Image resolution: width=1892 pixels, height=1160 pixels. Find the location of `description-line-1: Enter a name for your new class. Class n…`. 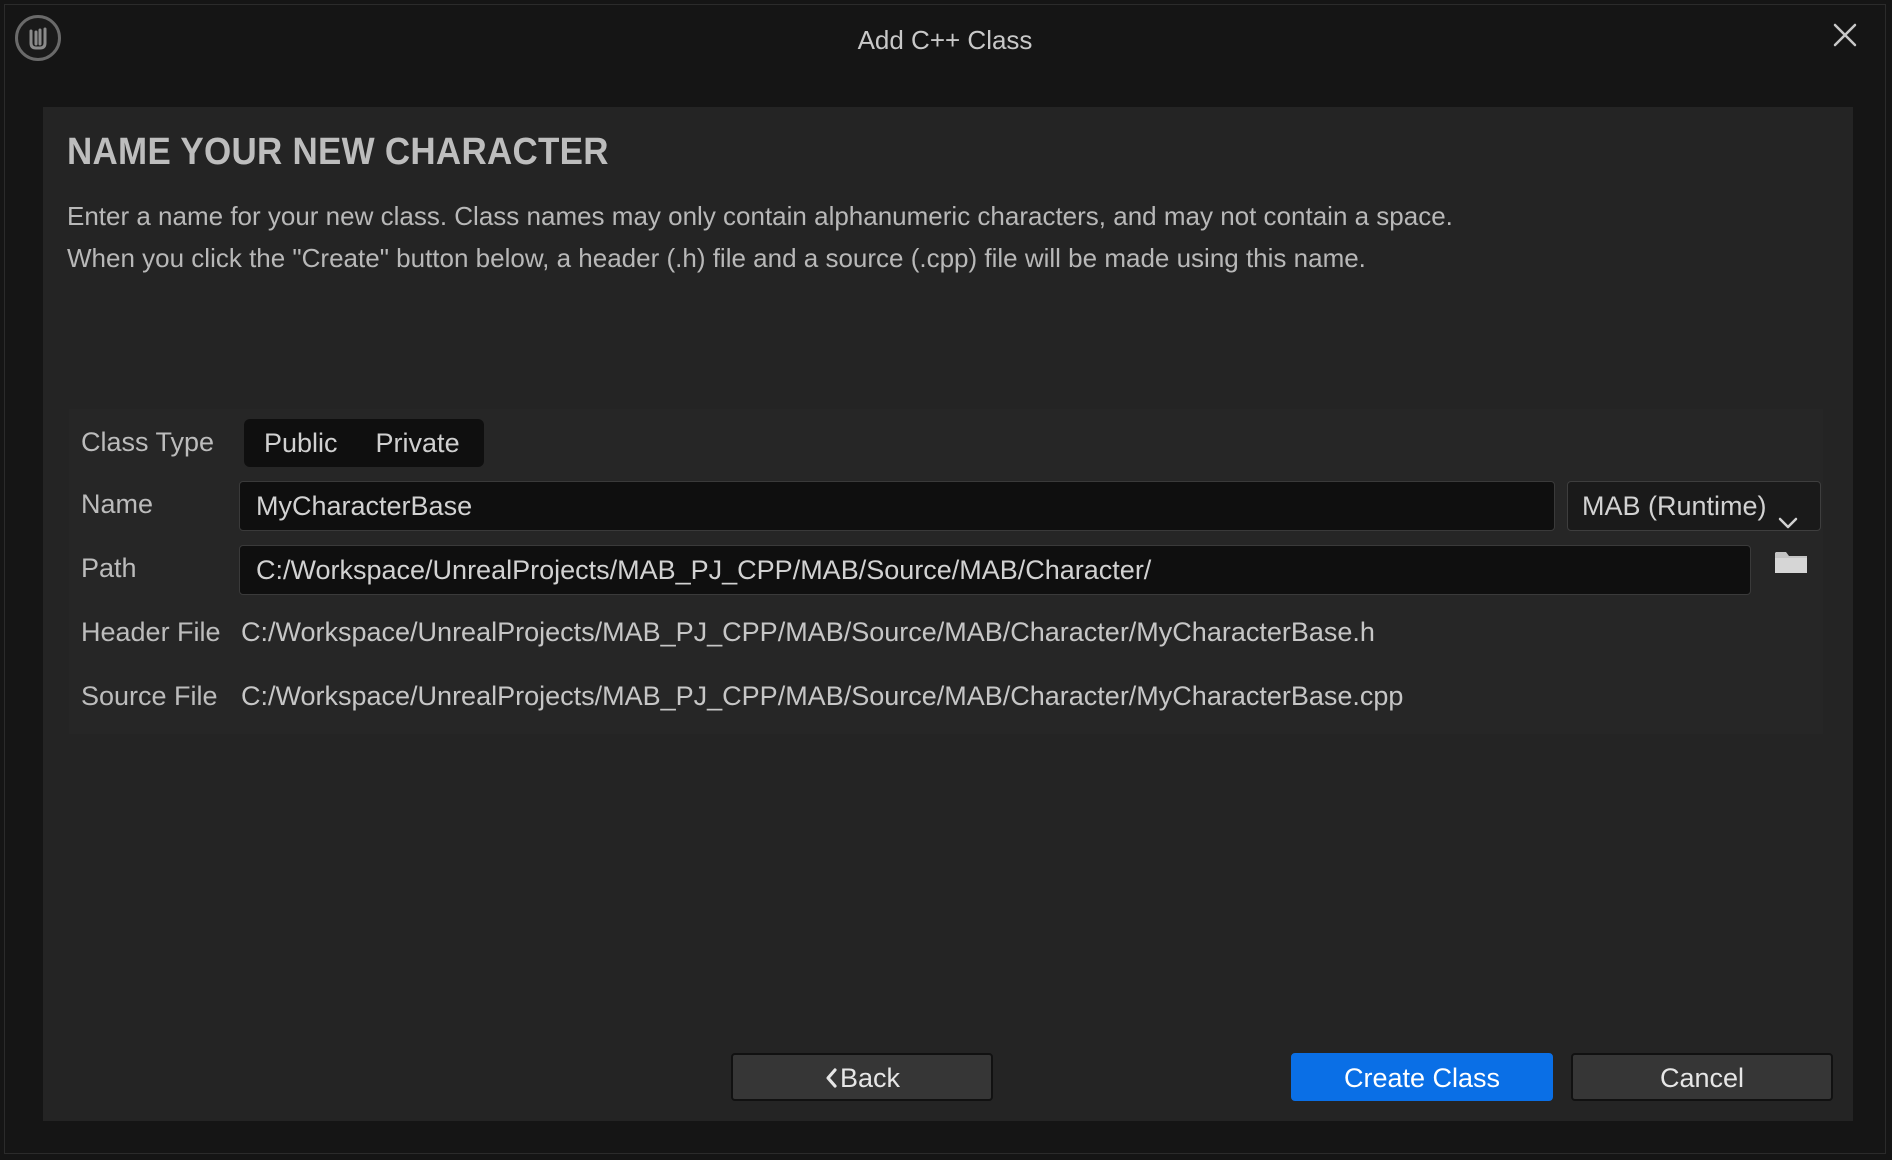

description-line-1: Enter a name for your new class. Class n… is located at coordinates (760, 216).